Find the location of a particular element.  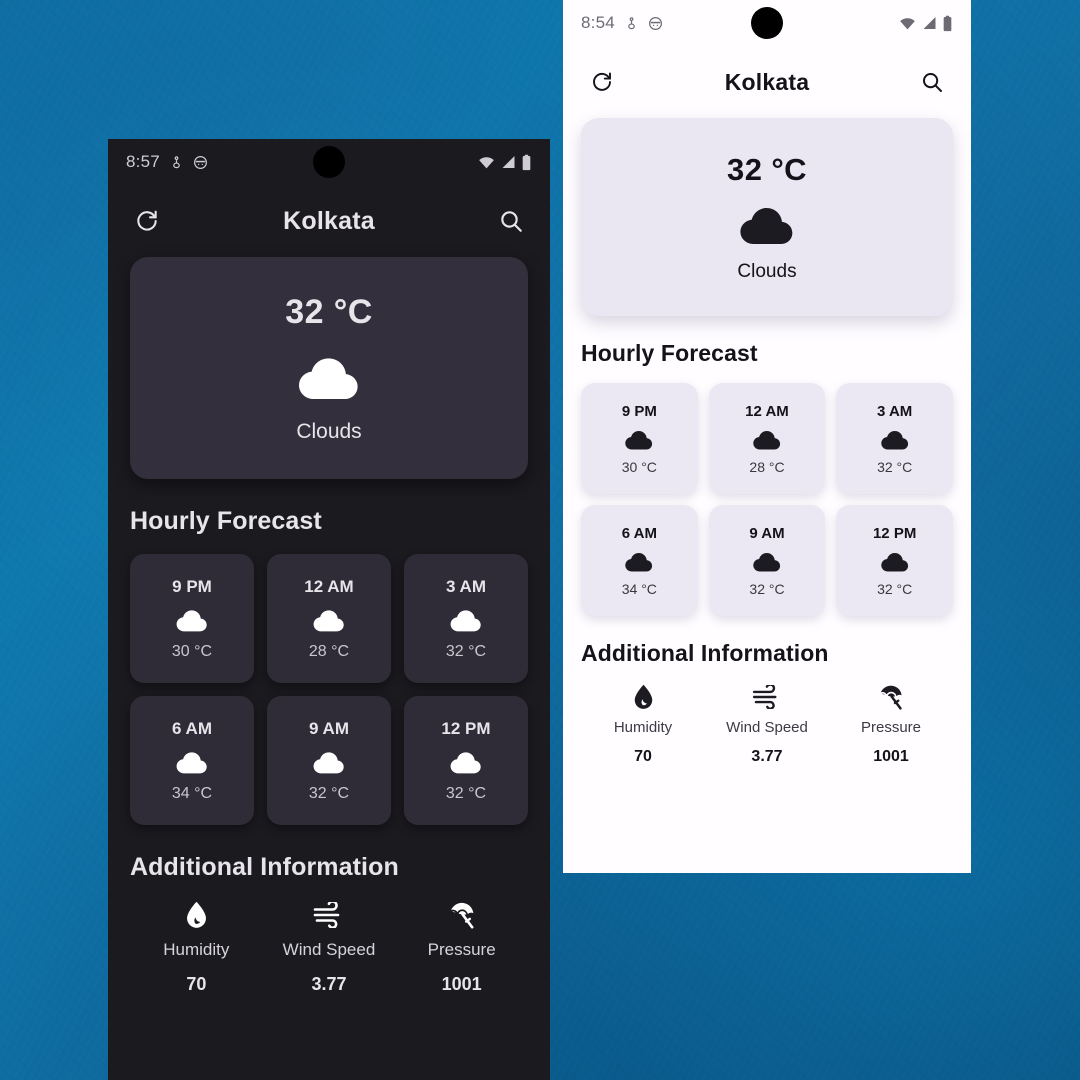

info-value: 3.77 is located at coordinates (767, 756).